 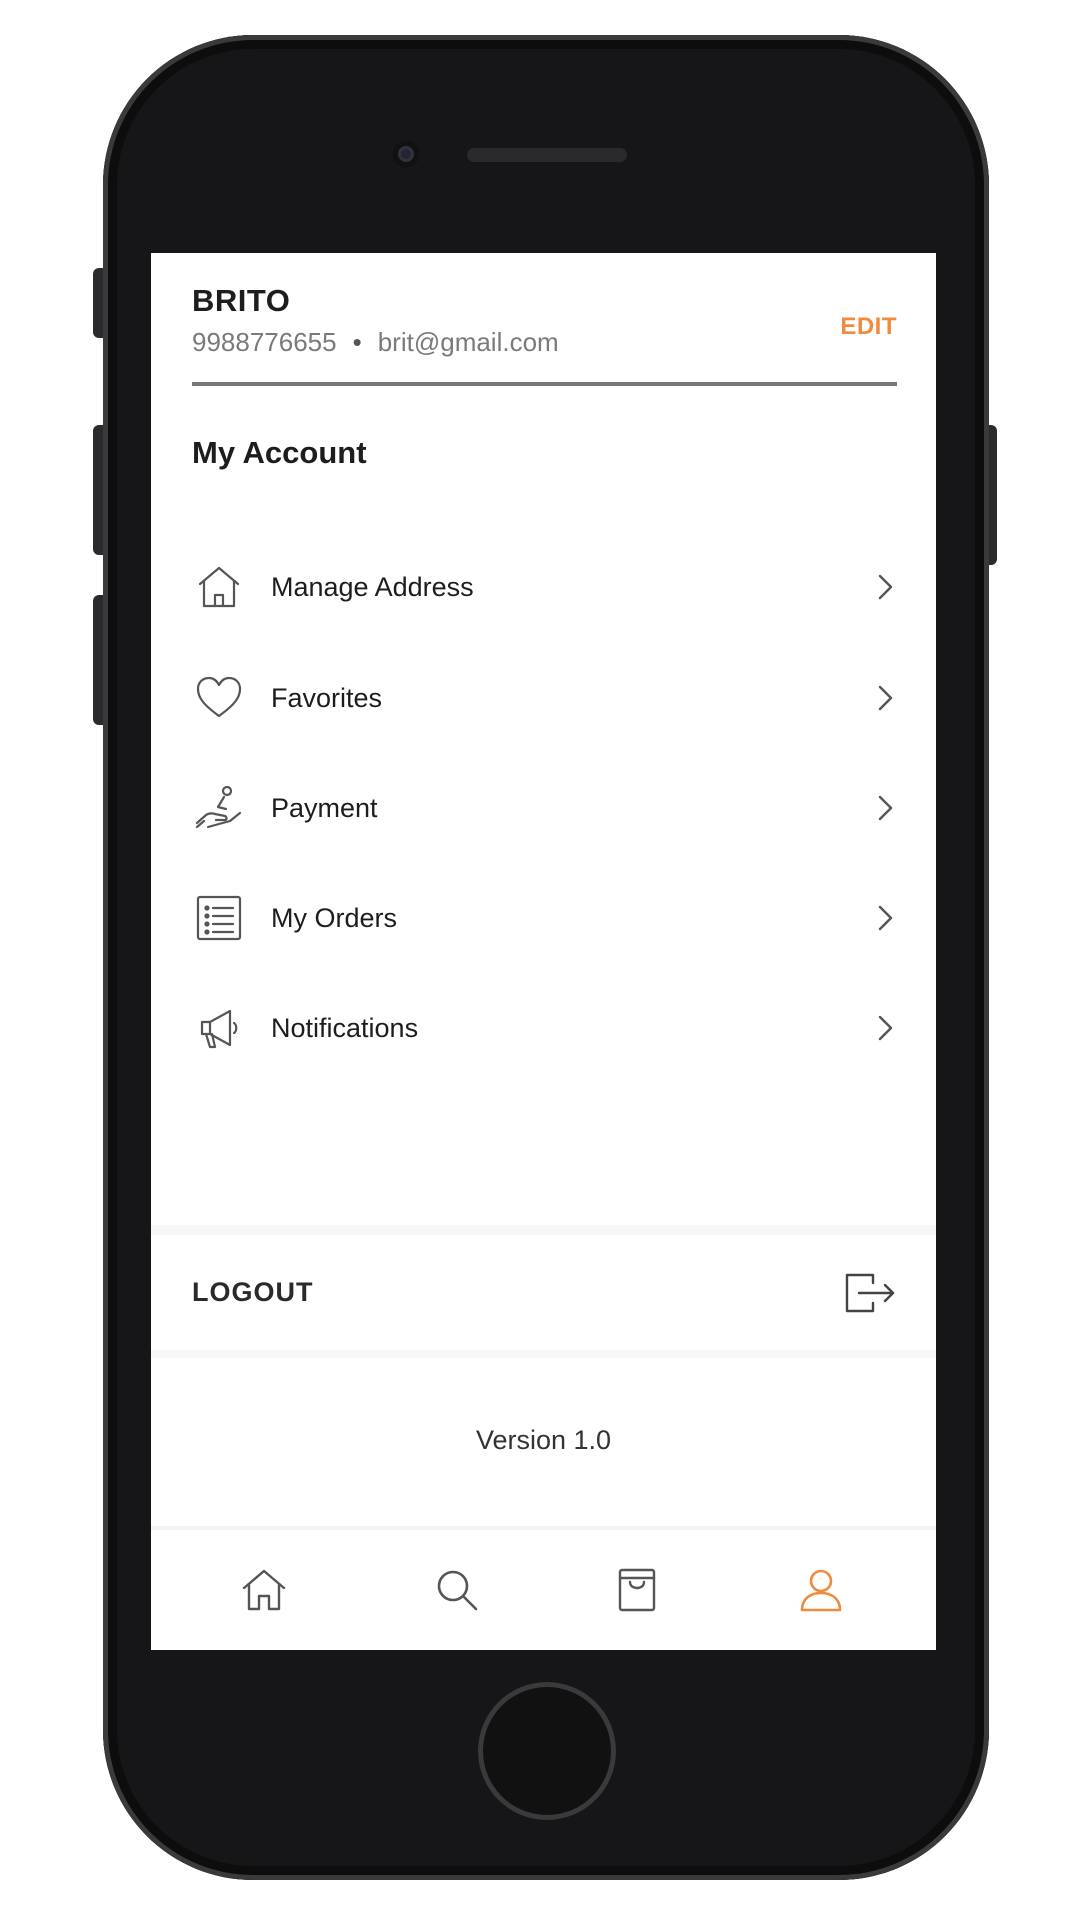 What do you see at coordinates (544, 698) in the screenshot?
I see `menu-item-favorites: Favorites` at bounding box center [544, 698].